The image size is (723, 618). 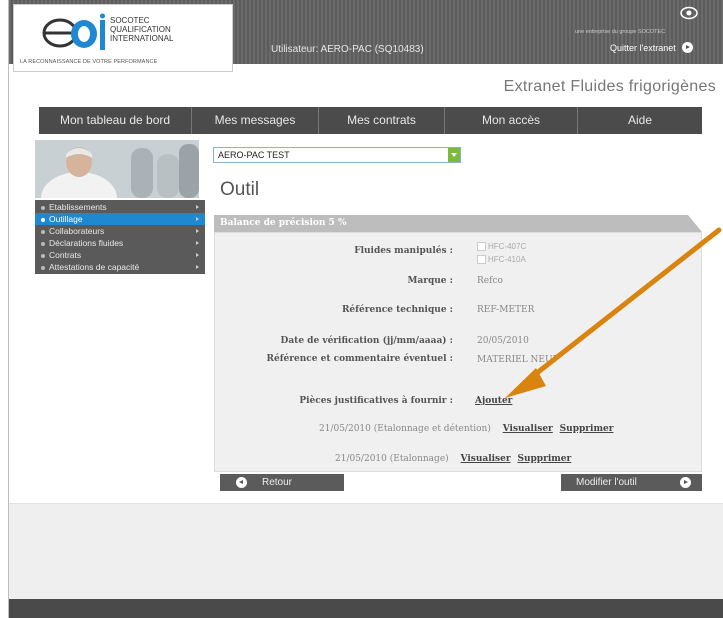 I want to click on menu-item-contracts: Mes contrats, so click(x=382, y=120).